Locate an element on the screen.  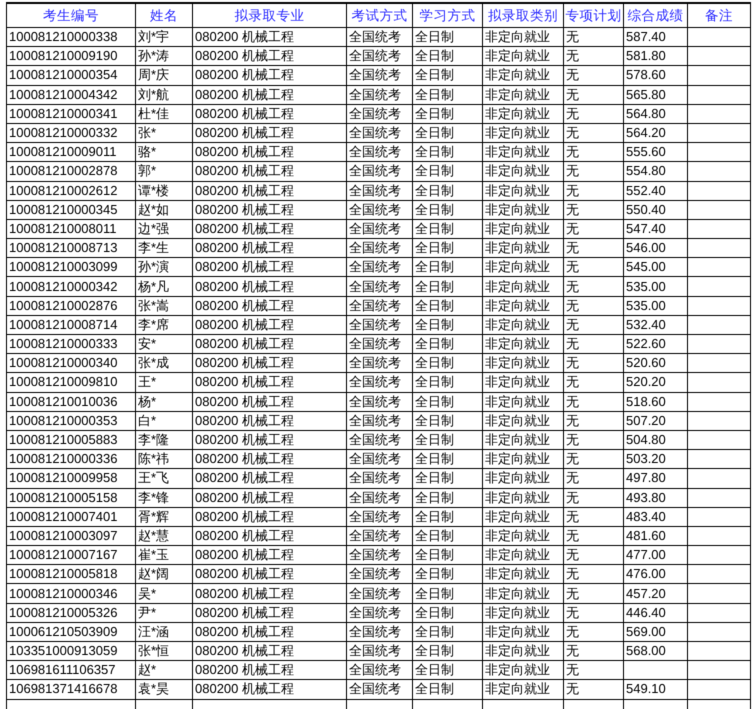
table-cell: 100081210005883 is located at coordinates (71, 440).